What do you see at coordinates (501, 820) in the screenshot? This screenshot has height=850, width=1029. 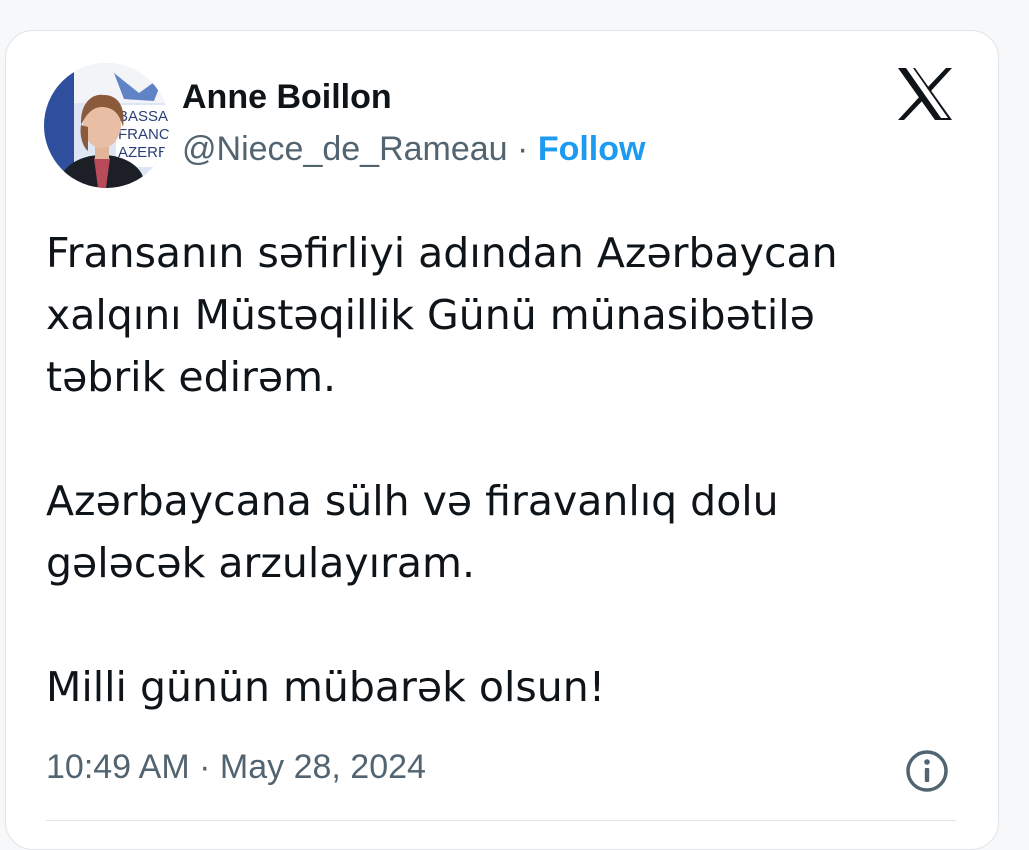 I see `divider` at bounding box center [501, 820].